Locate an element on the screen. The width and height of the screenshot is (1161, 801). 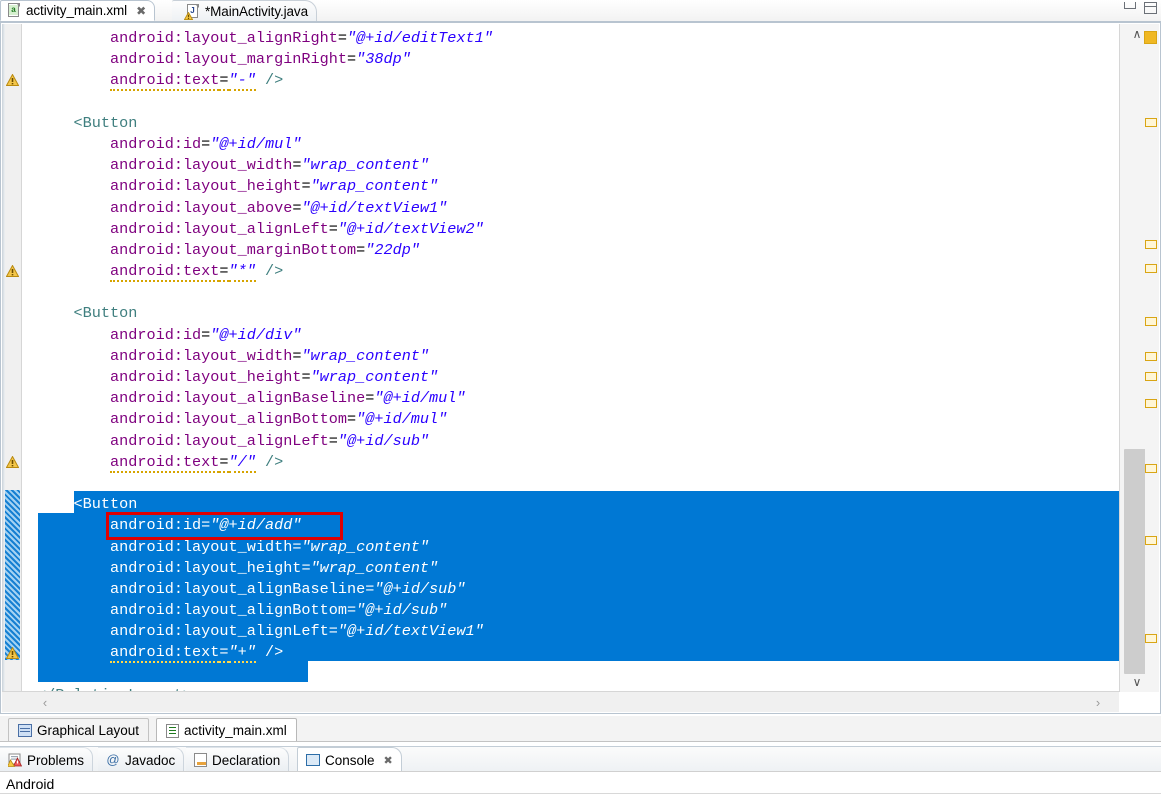
code-token: "wrap_content" is located at coordinates (365, 355).